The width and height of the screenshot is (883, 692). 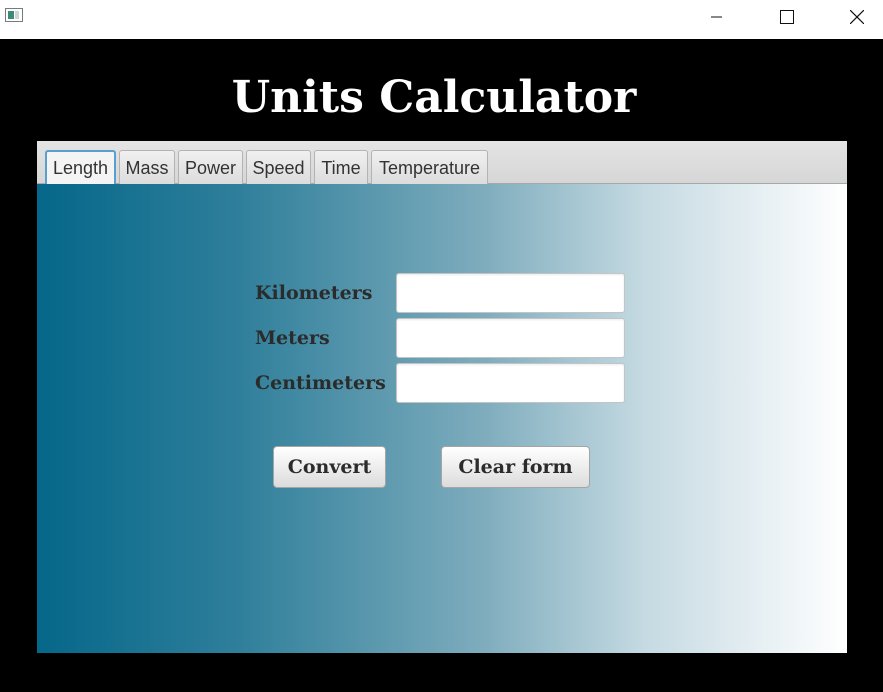 I want to click on app-title: Units Calculator, so click(x=434, y=97).